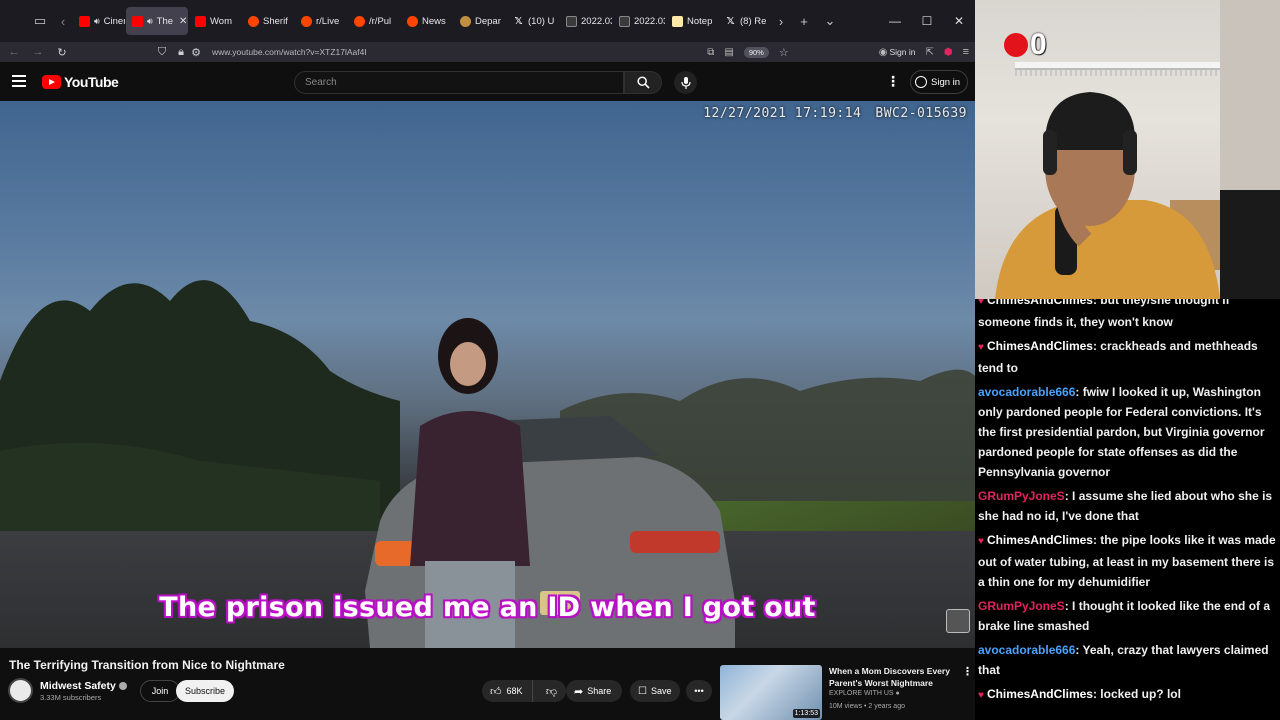 This screenshot has height=720, width=1280. What do you see at coordinates (893, 81) in the screenshot?
I see `settings-more-icon: ⋮` at bounding box center [893, 81].